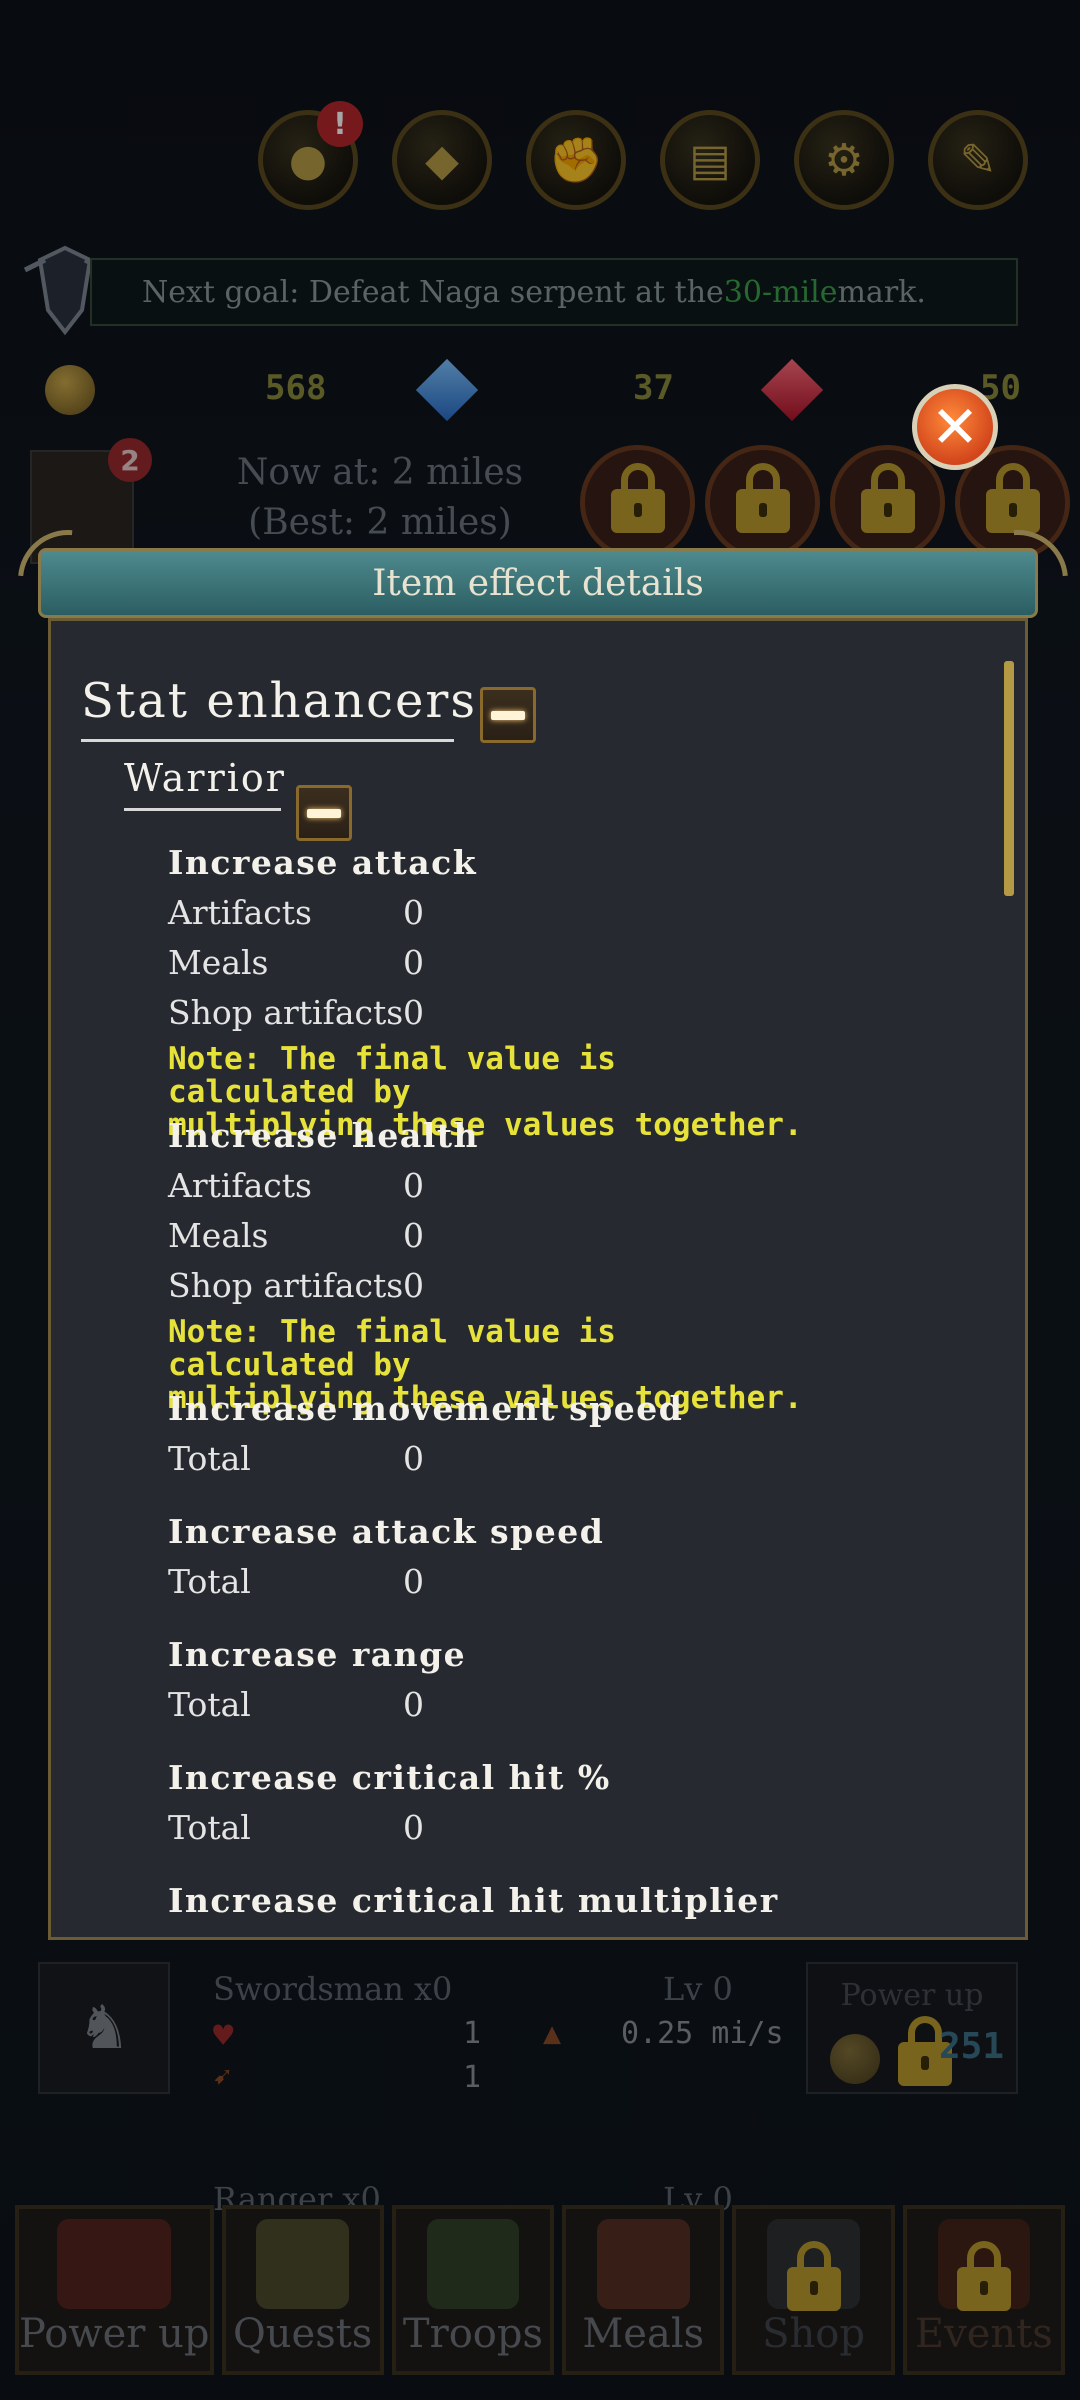  What do you see at coordinates (267, 740) in the screenshot?
I see `section-underline` at bounding box center [267, 740].